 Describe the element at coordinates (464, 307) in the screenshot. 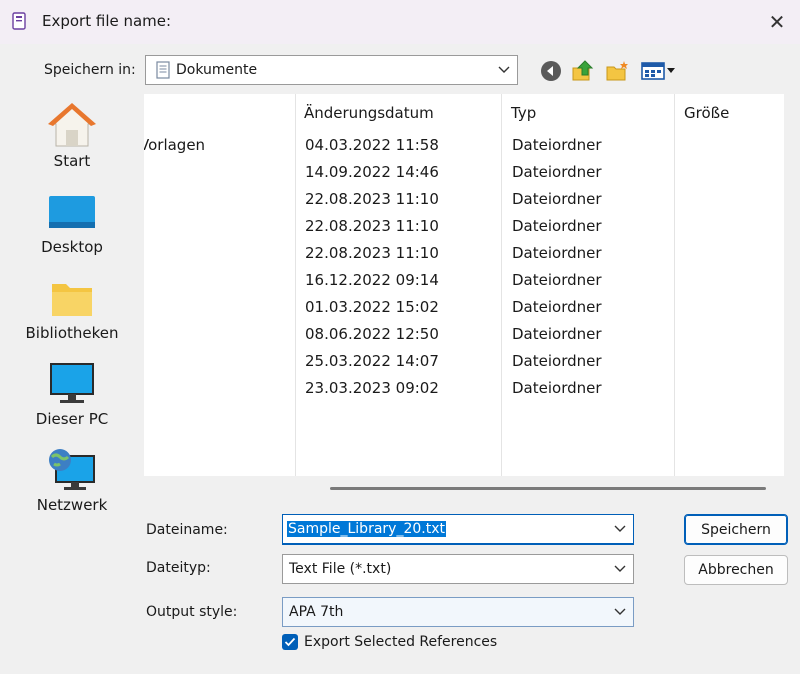

I see `table-row: 01.03.2022 15:02 Dateiordner` at that location.